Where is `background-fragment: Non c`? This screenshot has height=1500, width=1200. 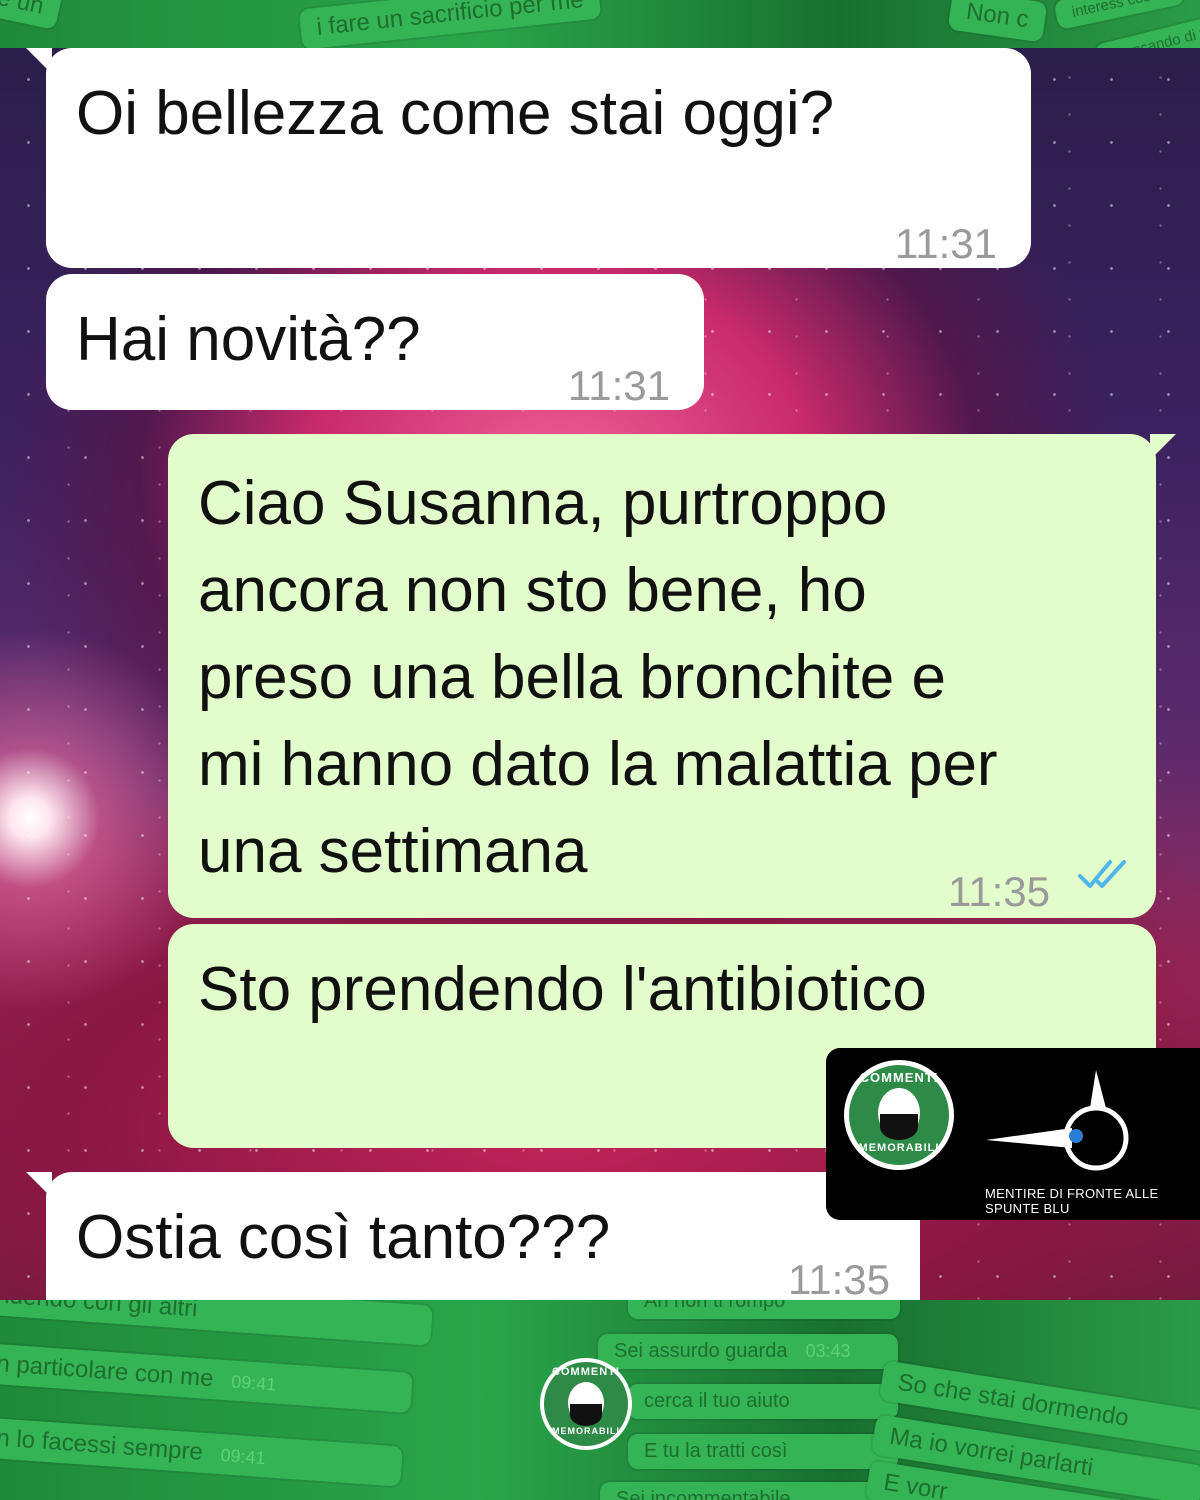
background-fragment: Non c is located at coordinates (997, 21).